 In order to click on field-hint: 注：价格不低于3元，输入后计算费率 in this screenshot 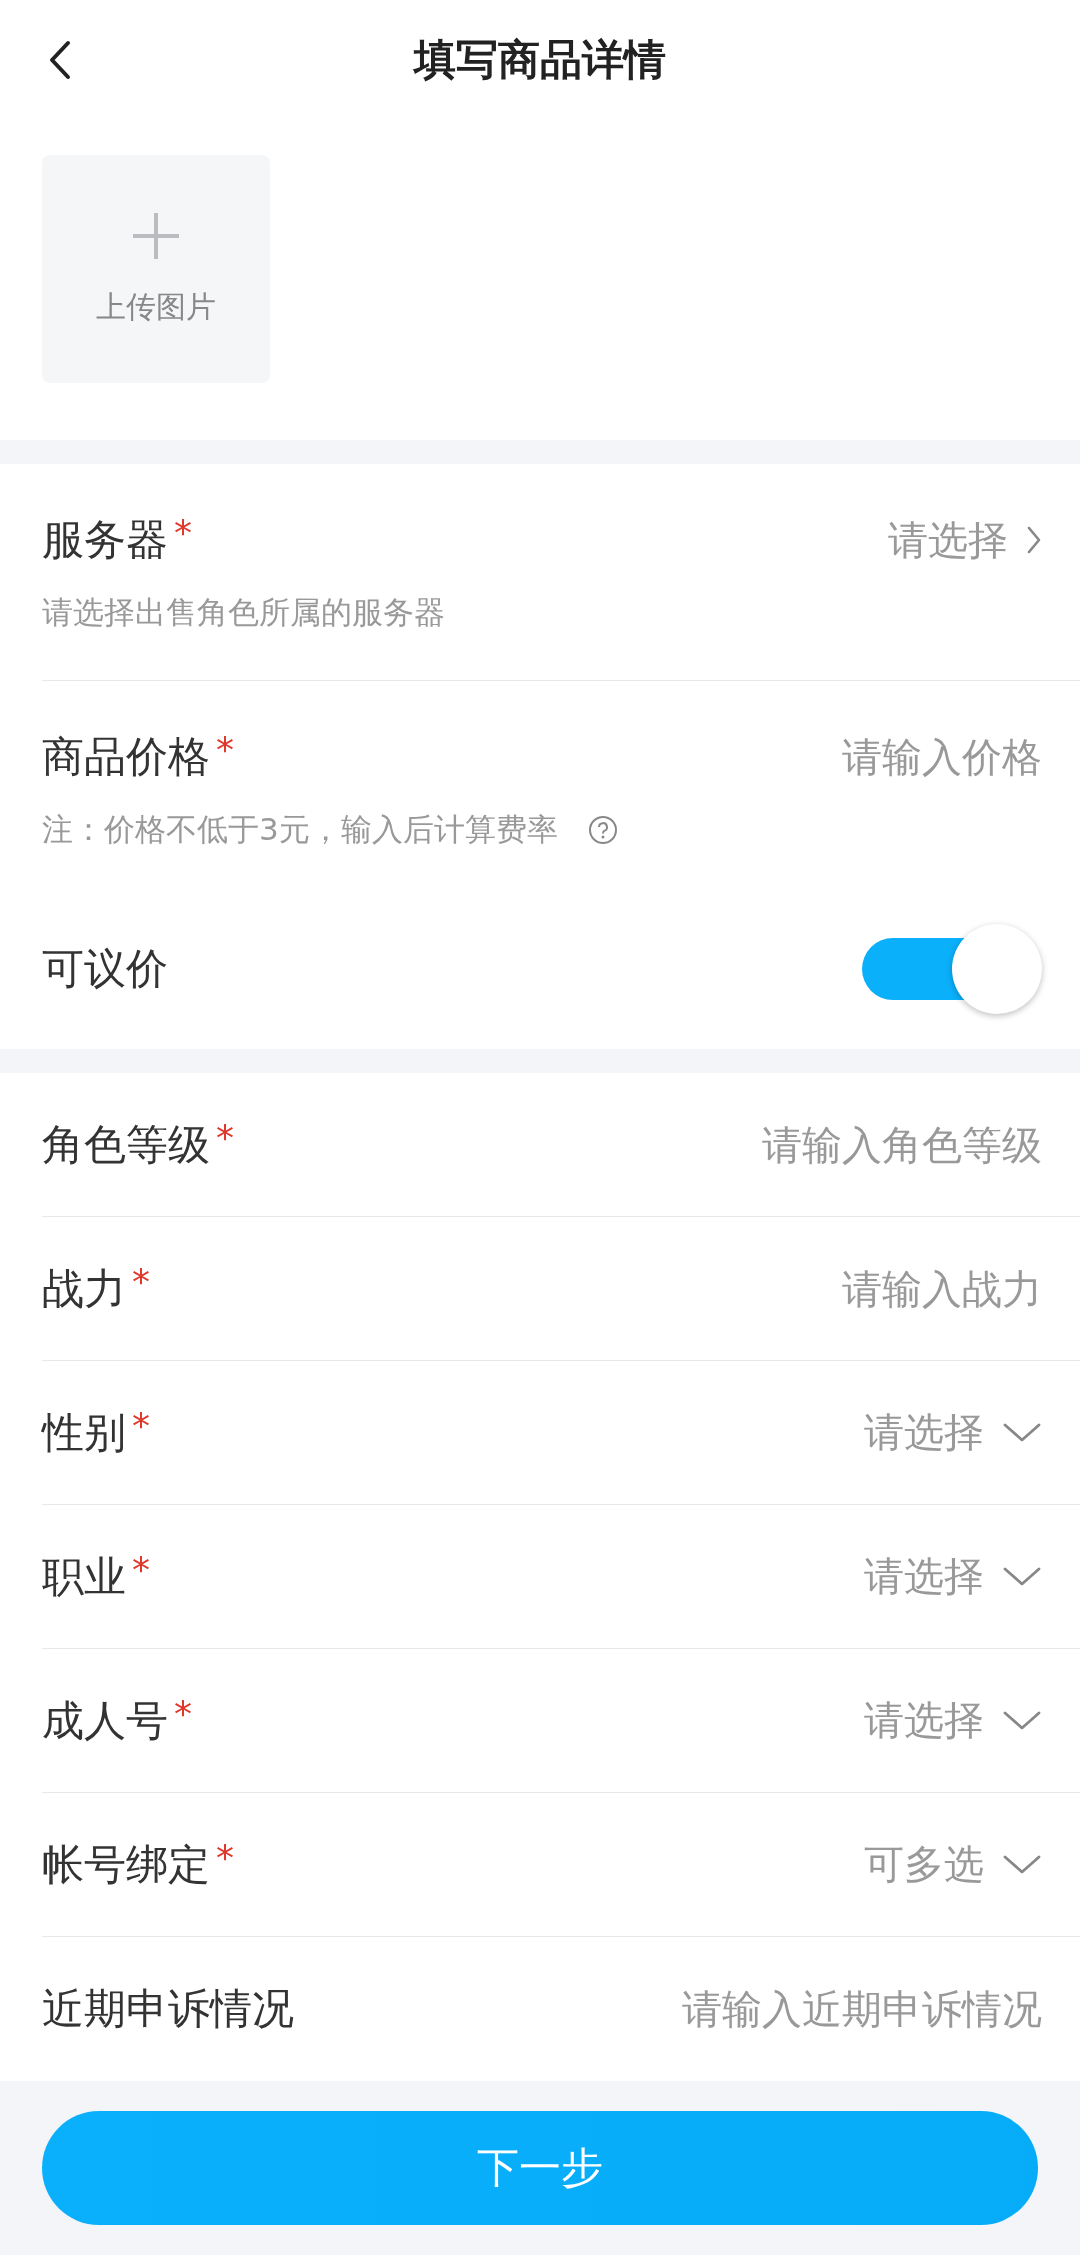, I will do `click(300, 829)`.